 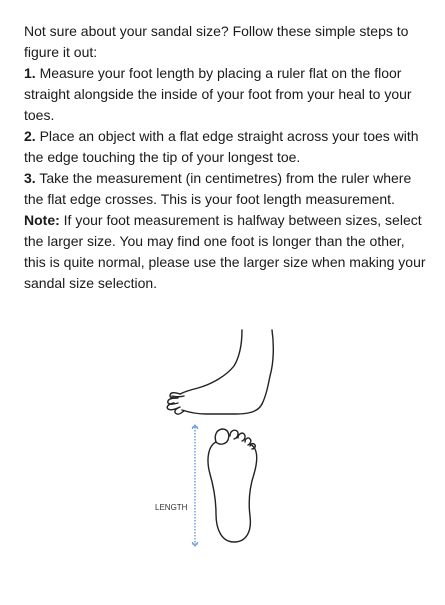 What do you see at coordinates (171, 507) in the screenshot?
I see `length-label: LENGTH` at bounding box center [171, 507].